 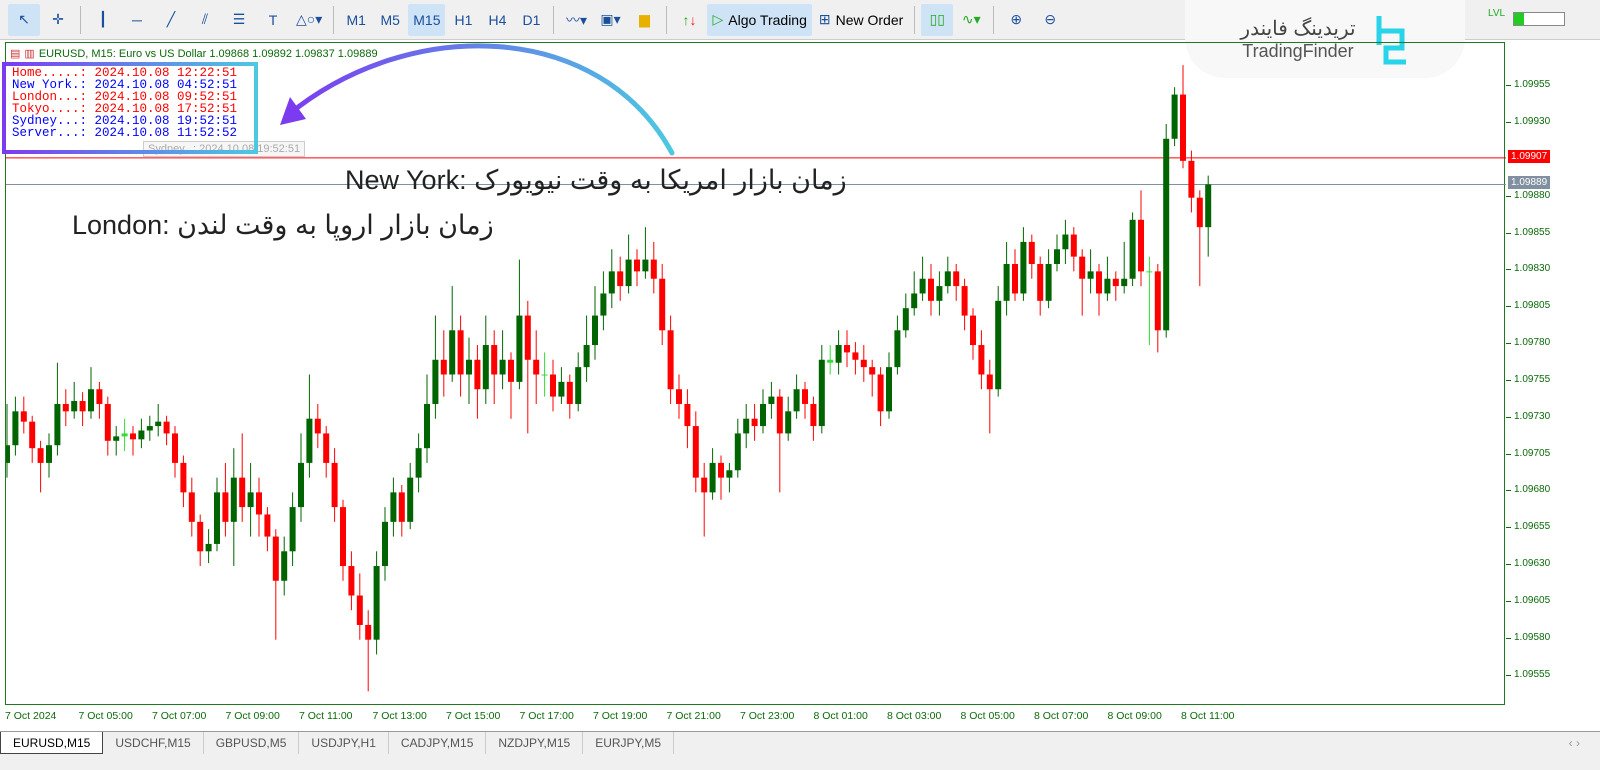 I want to click on horizontal-line-button: ─, so click(x=137, y=20).